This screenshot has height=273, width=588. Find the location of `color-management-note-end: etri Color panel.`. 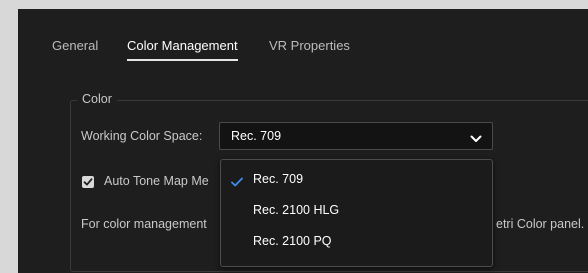

color-management-note-end: etri Color panel. is located at coordinates (540, 224).